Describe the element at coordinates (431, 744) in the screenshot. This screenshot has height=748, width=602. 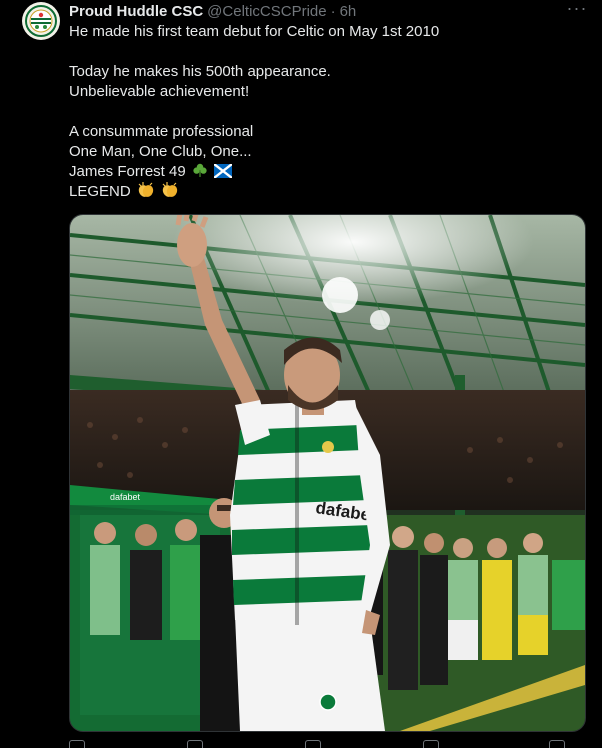
I see `views-icon` at that location.